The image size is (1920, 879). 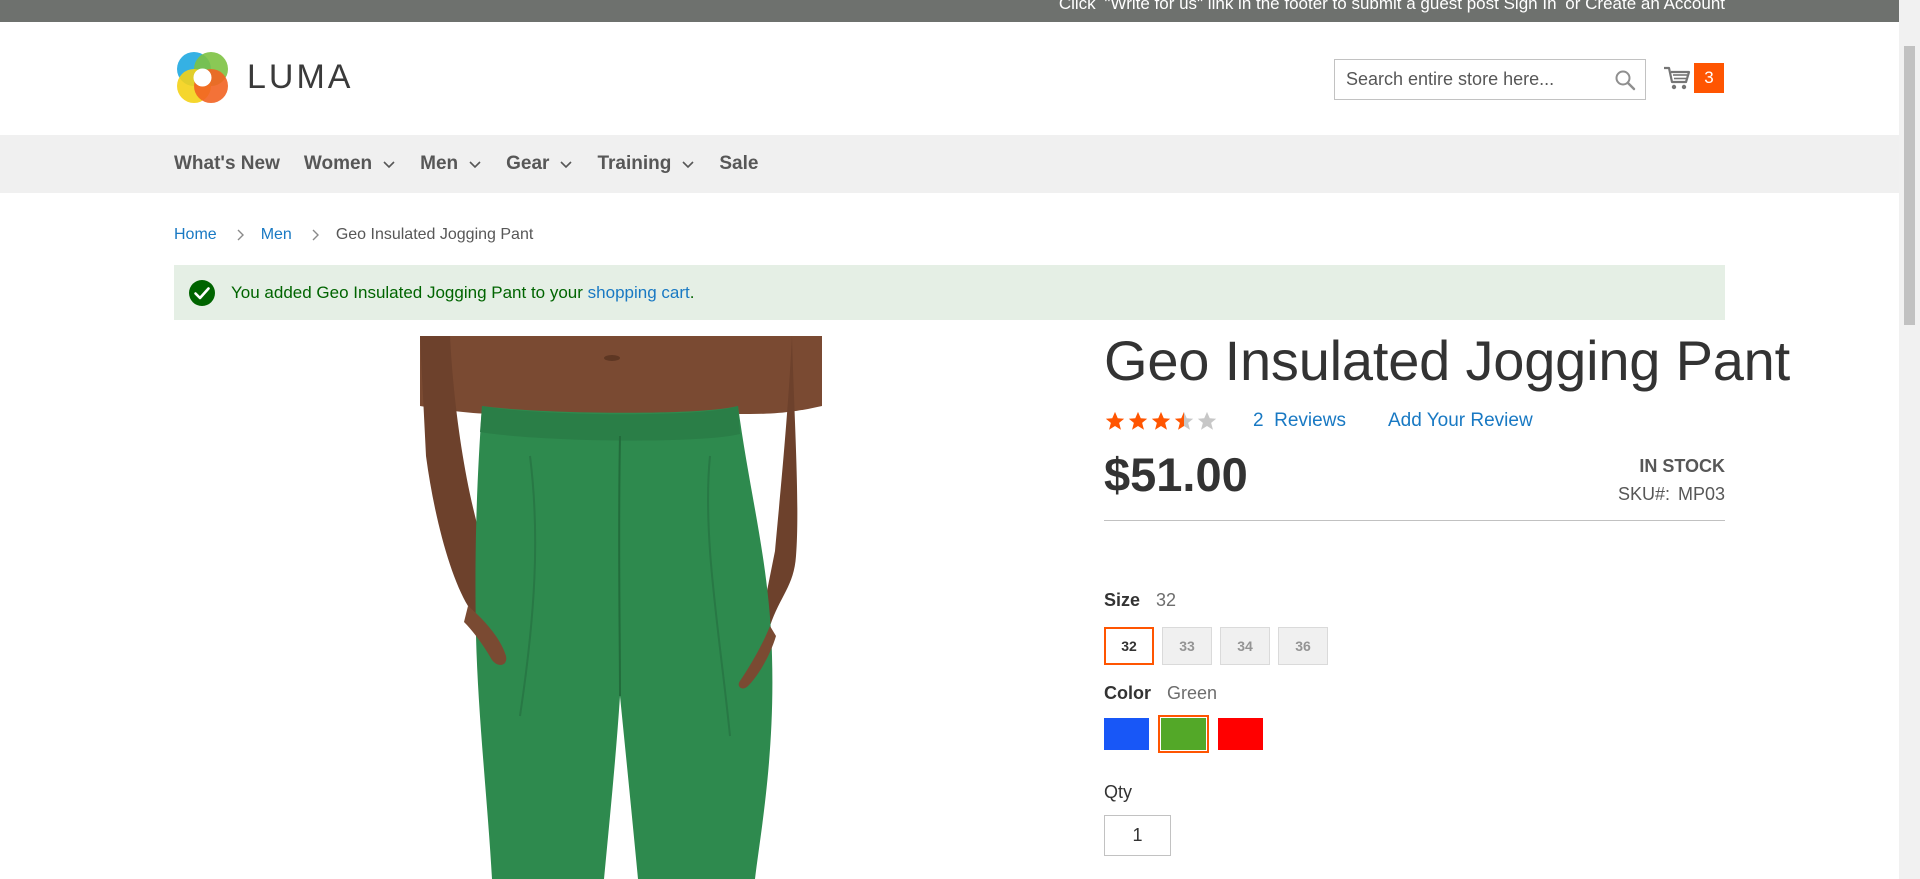 What do you see at coordinates (1245, 646) in the screenshot?
I see `size-option-34: 34` at bounding box center [1245, 646].